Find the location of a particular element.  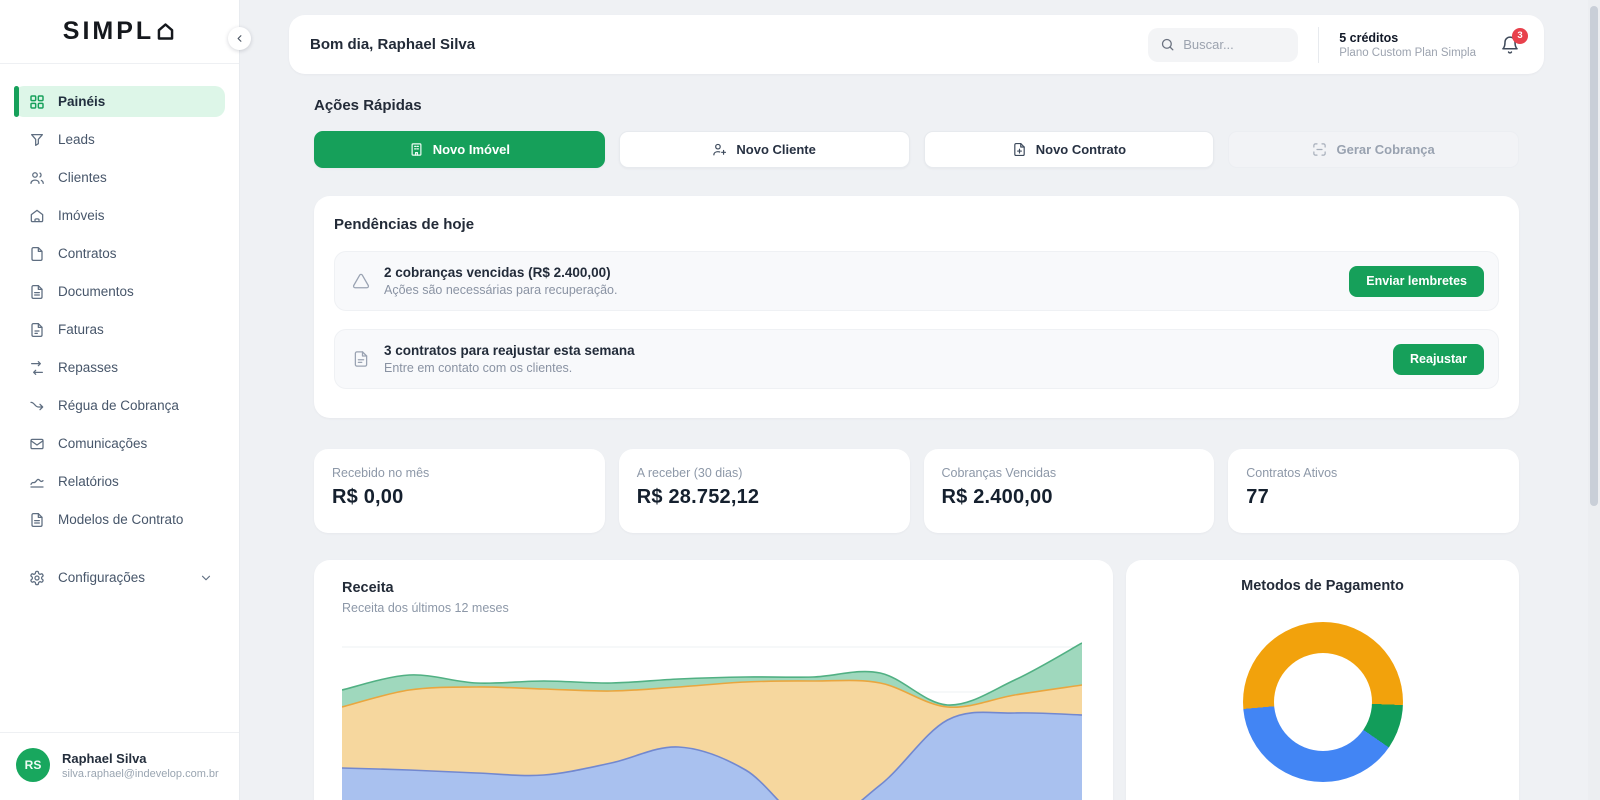

sidebar-item-label: Repasses is located at coordinates (88, 367).